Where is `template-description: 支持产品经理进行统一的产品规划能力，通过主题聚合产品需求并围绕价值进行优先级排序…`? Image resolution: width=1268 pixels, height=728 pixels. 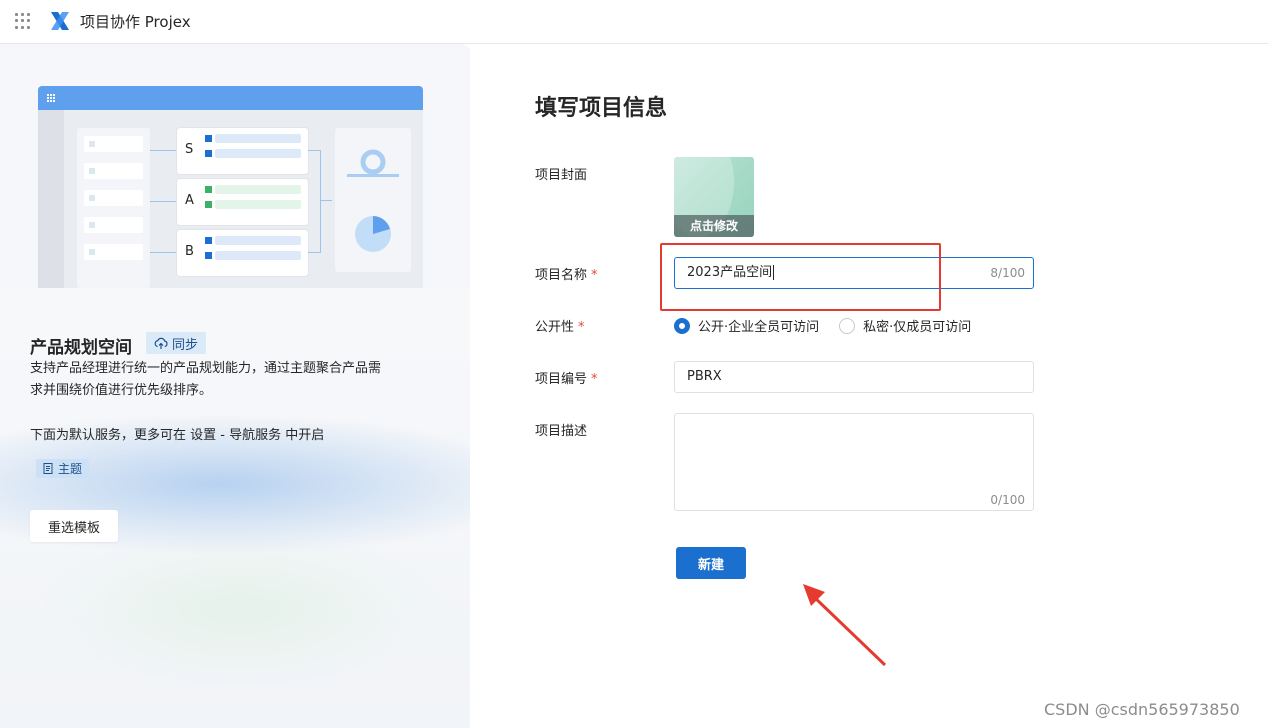 template-description: 支持产品经理进行统一的产品规划能力，通过主题聚合产品需求并围绕价值进行优先级排序… is located at coordinates (206, 379).